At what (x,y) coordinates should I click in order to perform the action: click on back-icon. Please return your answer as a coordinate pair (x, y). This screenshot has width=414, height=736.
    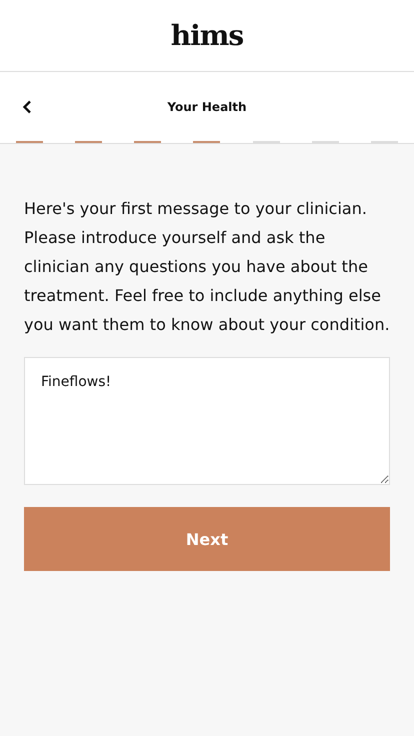
    Looking at the image, I should click on (27, 107).